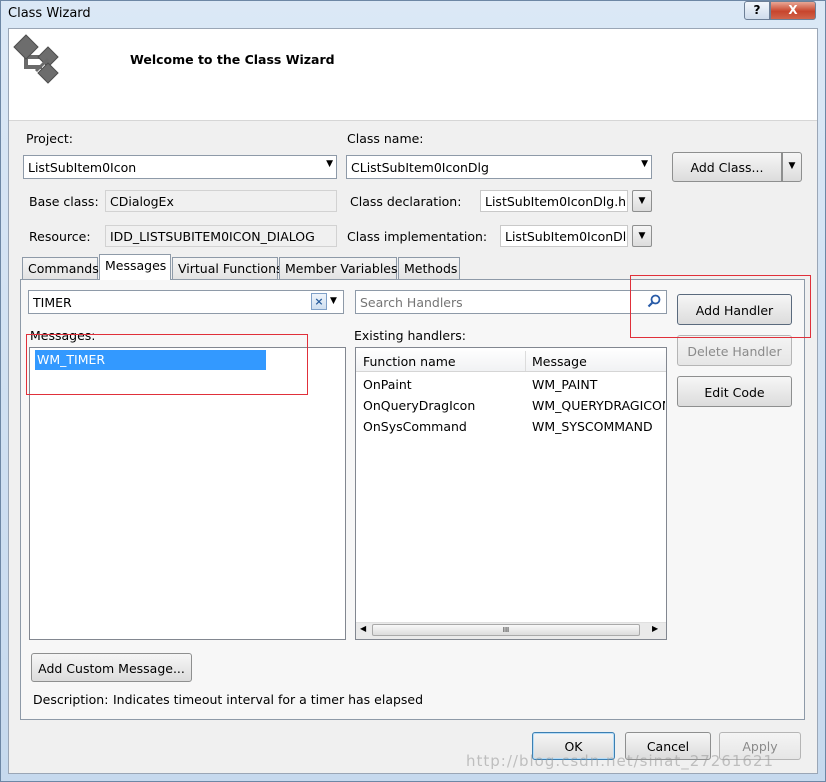 The width and height of the screenshot is (826, 782). What do you see at coordinates (232, 59) in the screenshot?
I see `header-title: Welcome to the Class Wizard` at bounding box center [232, 59].